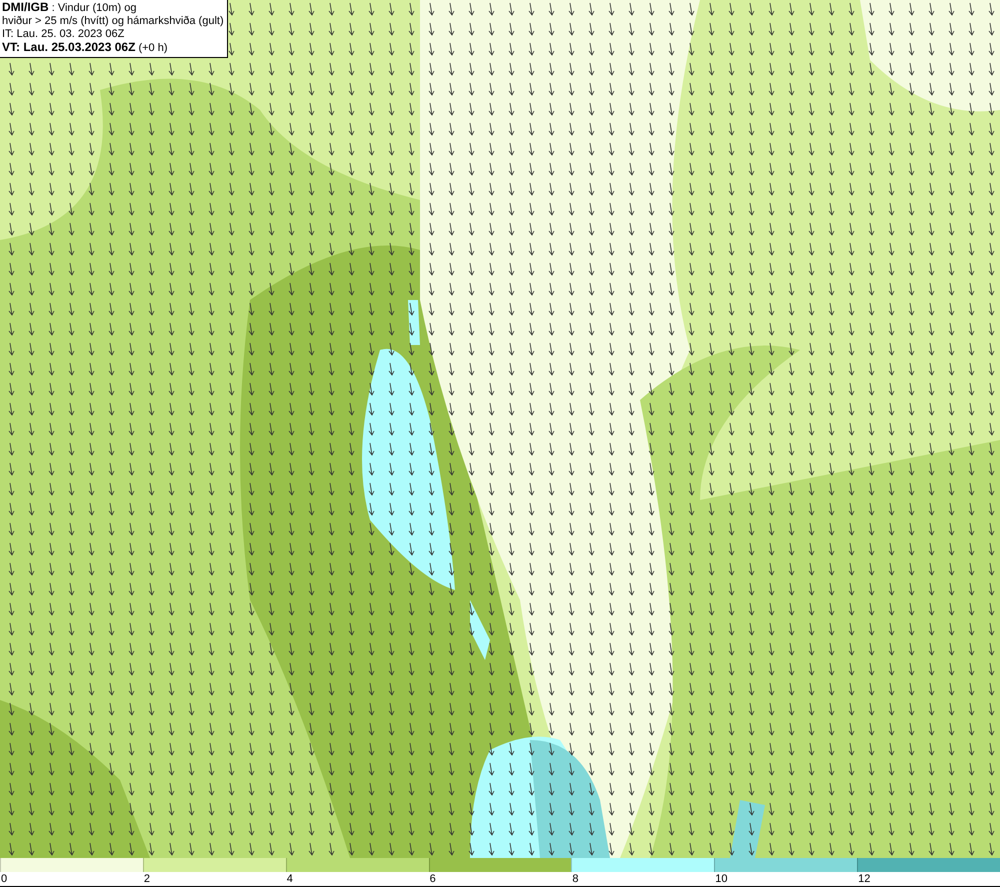 The height and width of the screenshot is (887, 1000). I want to click on legend-label: 2, so click(146, 879).